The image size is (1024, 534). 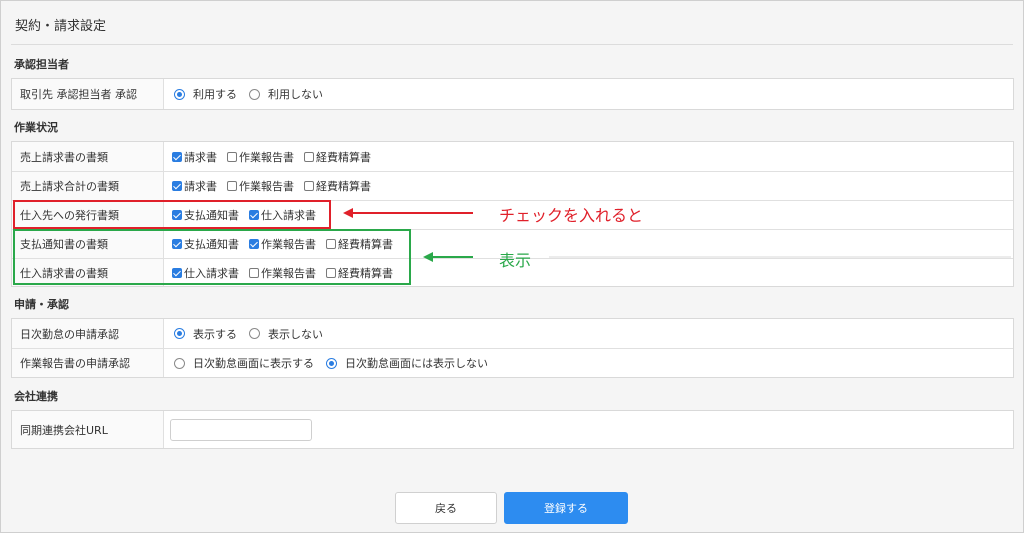 I want to click on table-row: 取引先 承認担当者 承認 利用する 利用しない, so click(x=512, y=94).